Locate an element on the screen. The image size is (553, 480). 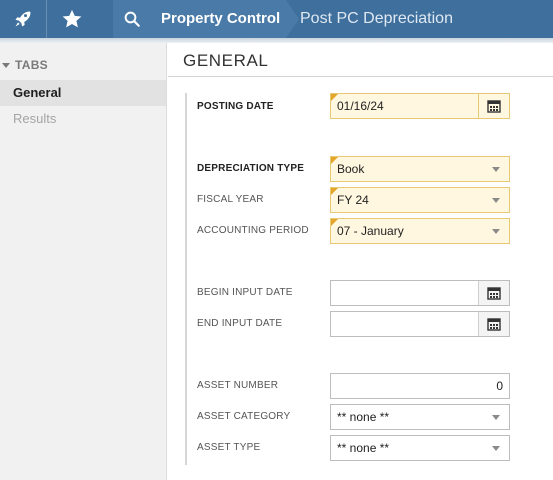
tab-results: Results is located at coordinates (83, 119).